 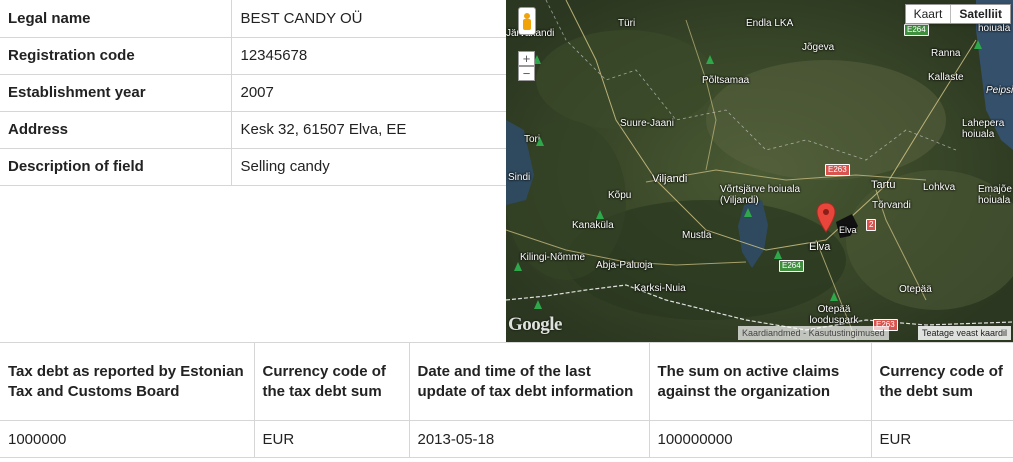 What do you see at coordinates (670, 179) in the screenshot?
I see `place-label: Viljandi` at bounding box center [670, 179].